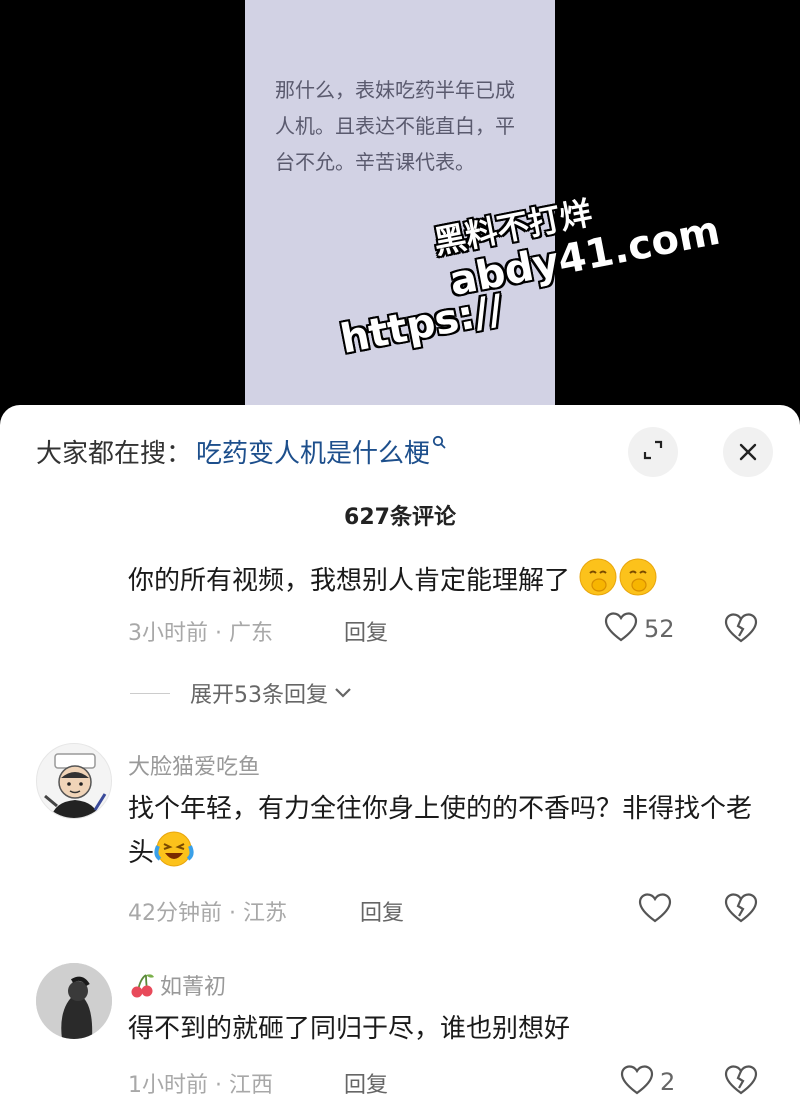  I want to click on search-icon, so click(439, 443).